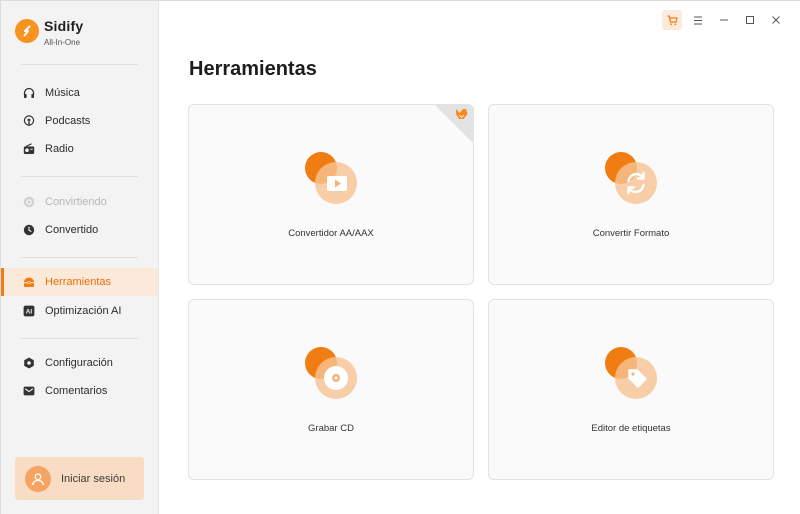 This screenshot has width=800, height=514. Describe the element at coordinates (672, 20) in the screenshot. I see `cart-icon` at that location.